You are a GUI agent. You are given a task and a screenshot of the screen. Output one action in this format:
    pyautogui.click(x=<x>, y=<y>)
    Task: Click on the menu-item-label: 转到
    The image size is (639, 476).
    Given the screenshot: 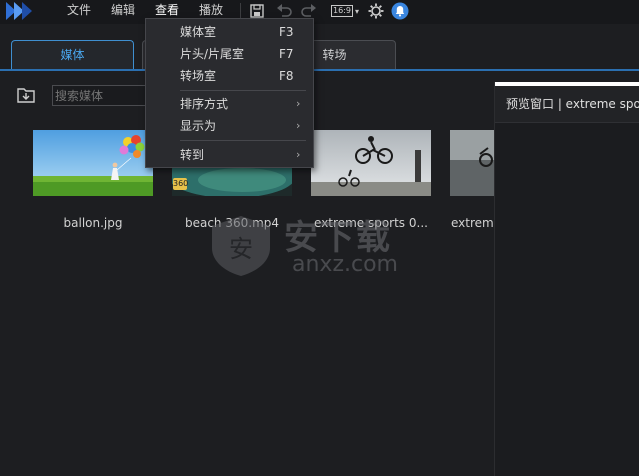 What is the action you would take?
    pyautogui.click(x=192, y=155)
    